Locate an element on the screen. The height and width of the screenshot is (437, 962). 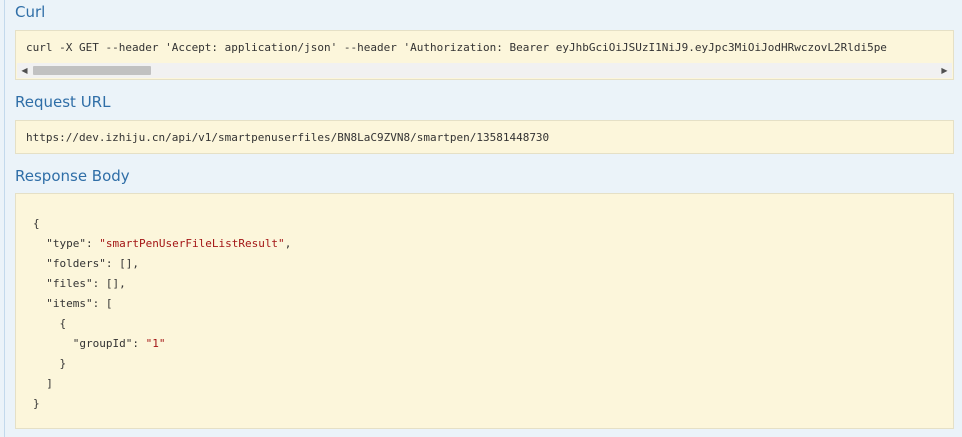
json-key-folders: "folders" is located at coordinates (76, 263).